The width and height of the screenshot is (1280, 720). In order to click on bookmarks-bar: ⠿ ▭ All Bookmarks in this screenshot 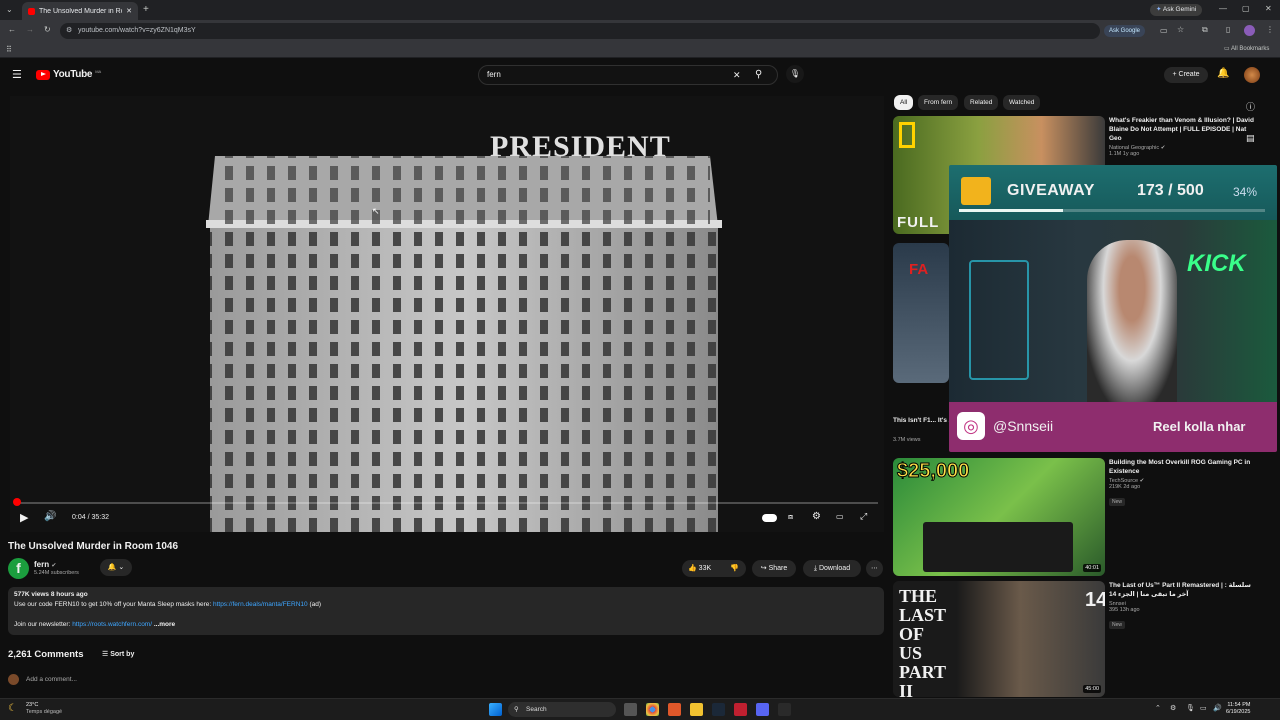, I will do `click(640, 50)`.